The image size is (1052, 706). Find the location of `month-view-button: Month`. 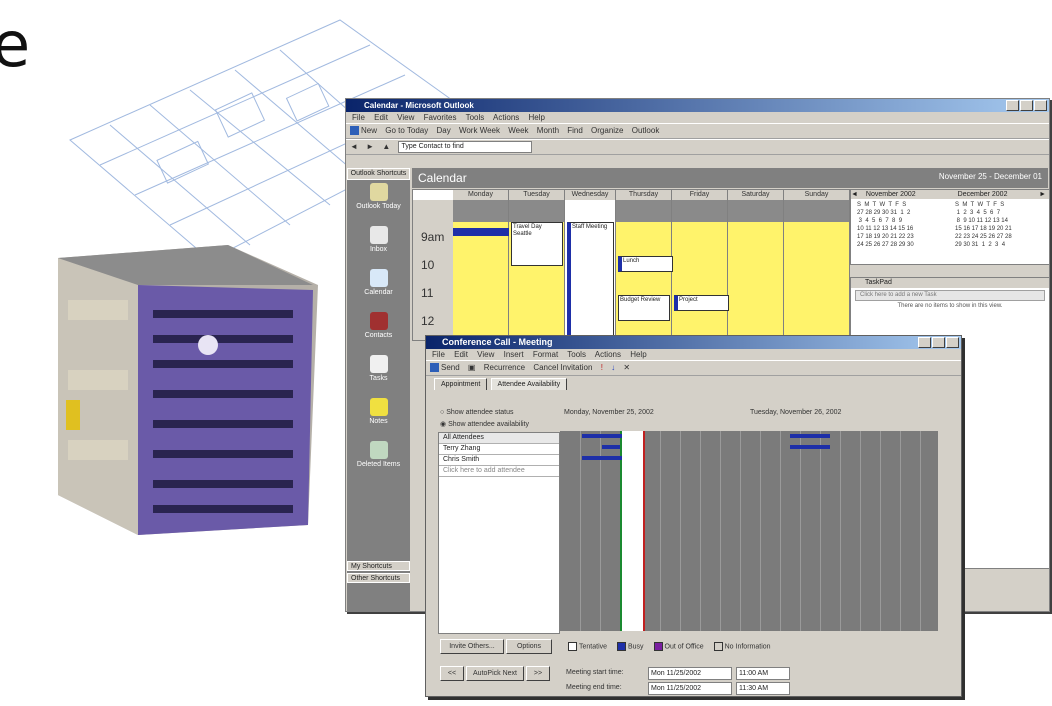

month-view-button: Month is located at coordinates (548, 131).